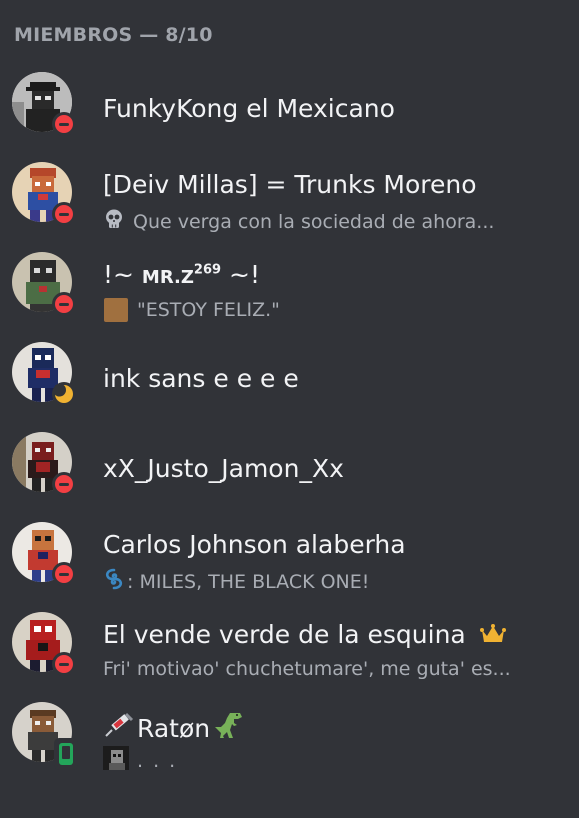  I want to click on member-name: El vende verde de la esquina, so click(304, 635).